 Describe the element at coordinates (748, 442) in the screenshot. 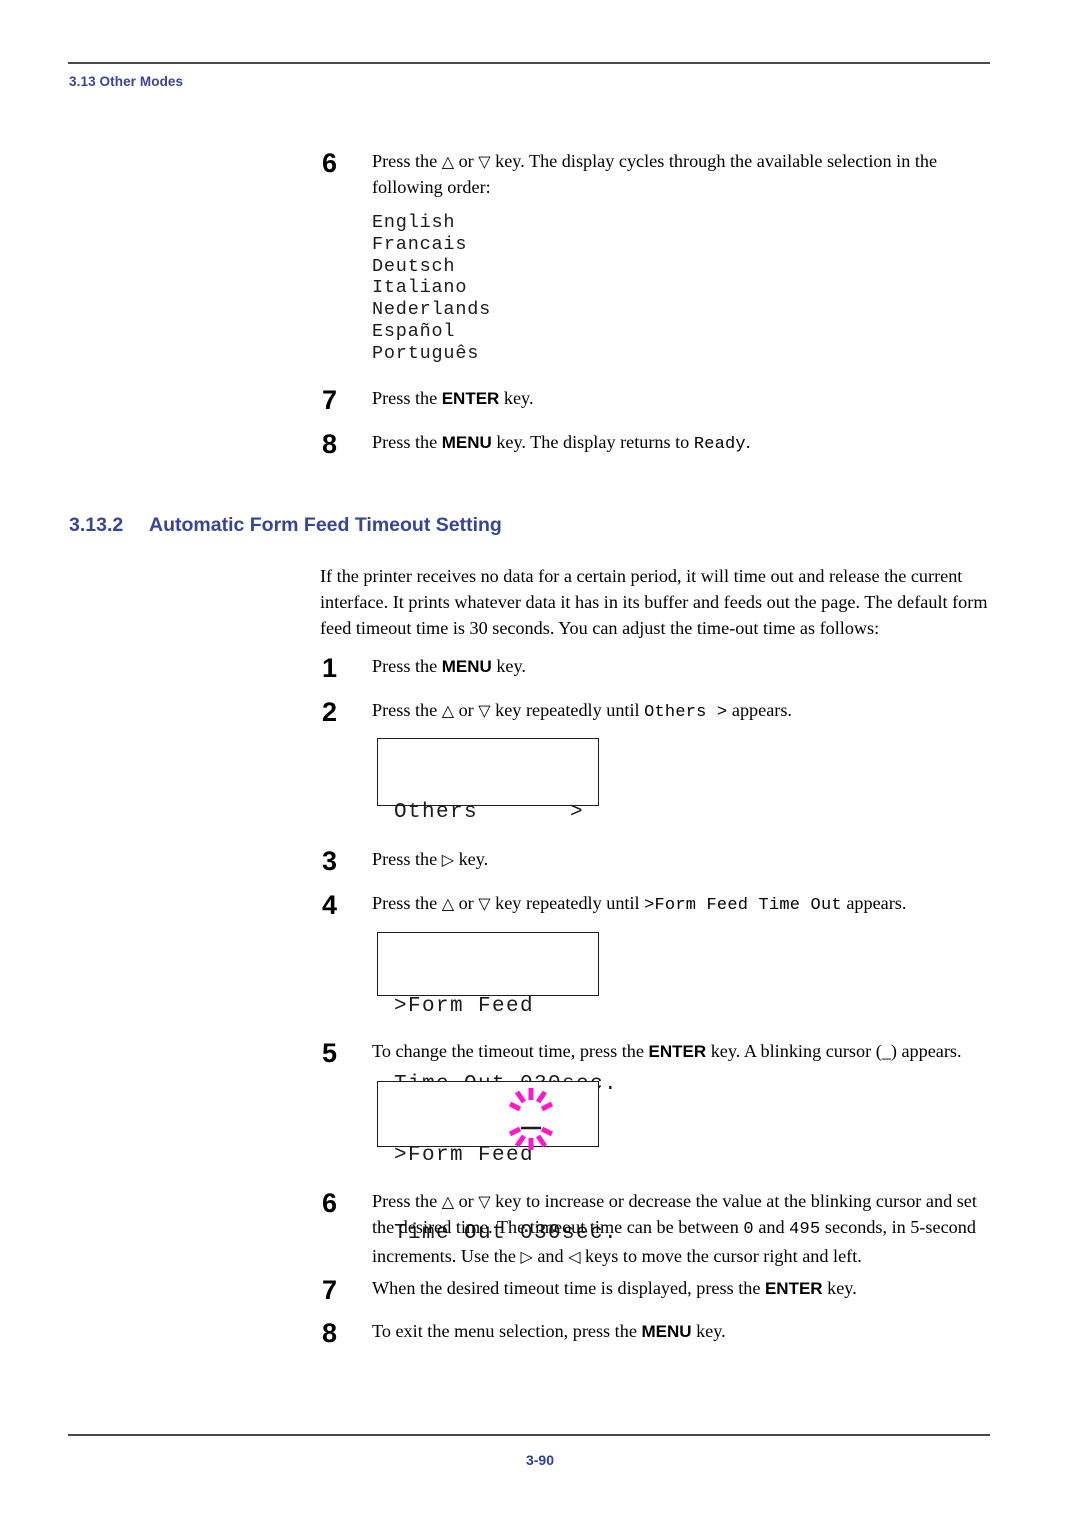

I see `step-text-segment: .` at that location.